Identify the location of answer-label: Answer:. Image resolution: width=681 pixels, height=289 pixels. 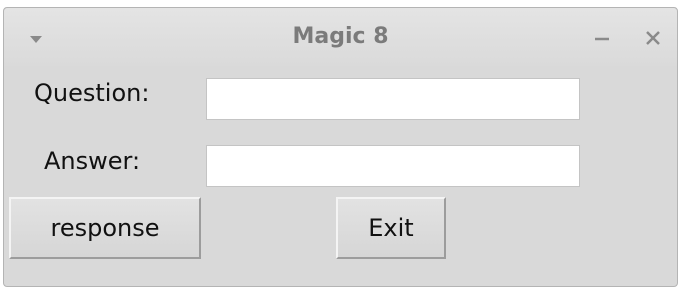
(92, 161).